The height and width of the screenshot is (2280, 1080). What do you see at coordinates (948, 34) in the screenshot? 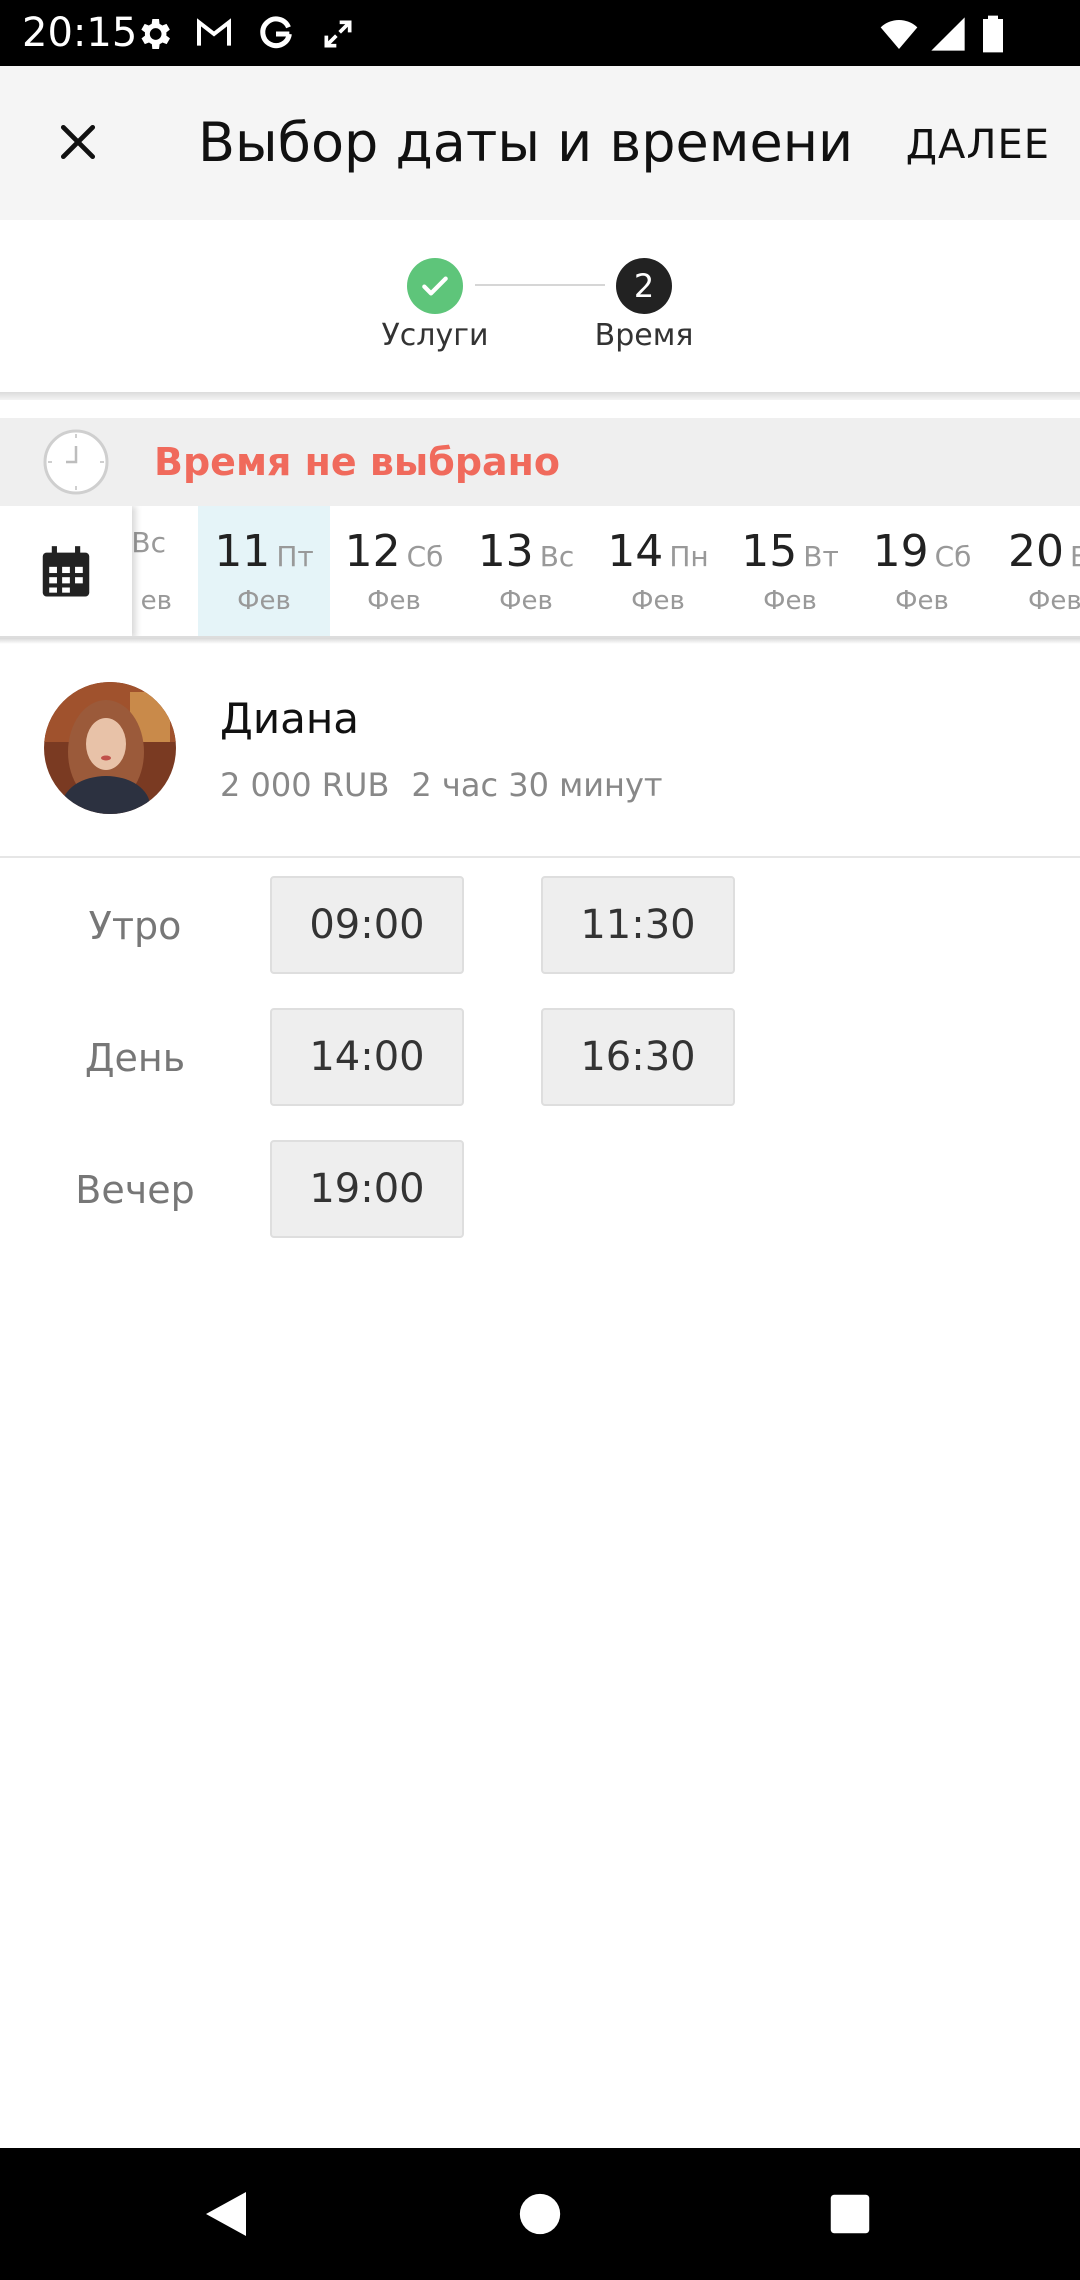
I see `signal-icon` at bounding box center [948, 34].